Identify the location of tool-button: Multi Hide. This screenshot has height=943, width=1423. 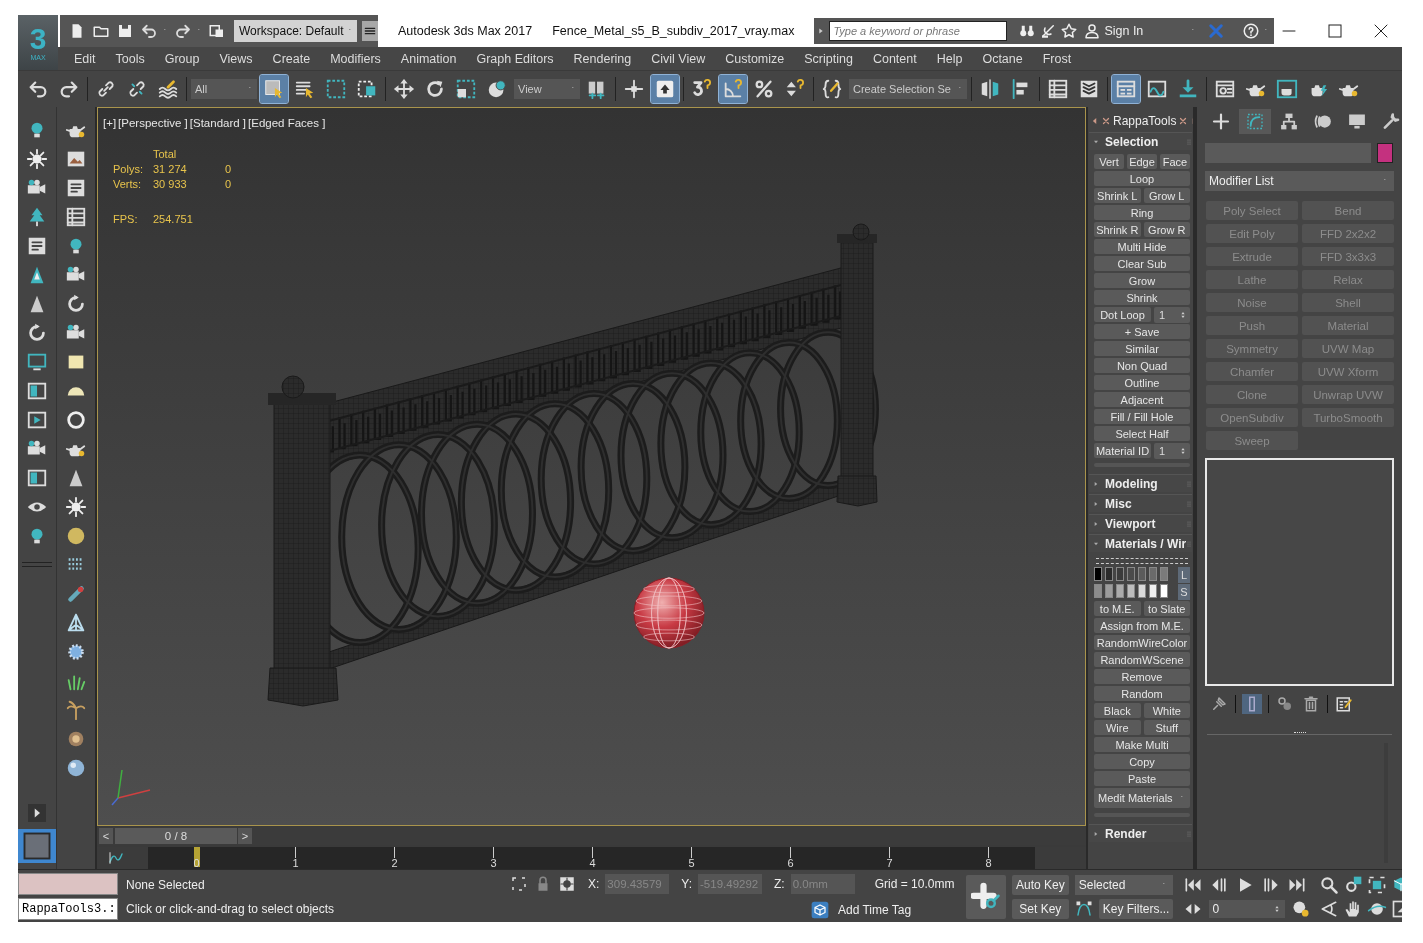
(1142, 246).